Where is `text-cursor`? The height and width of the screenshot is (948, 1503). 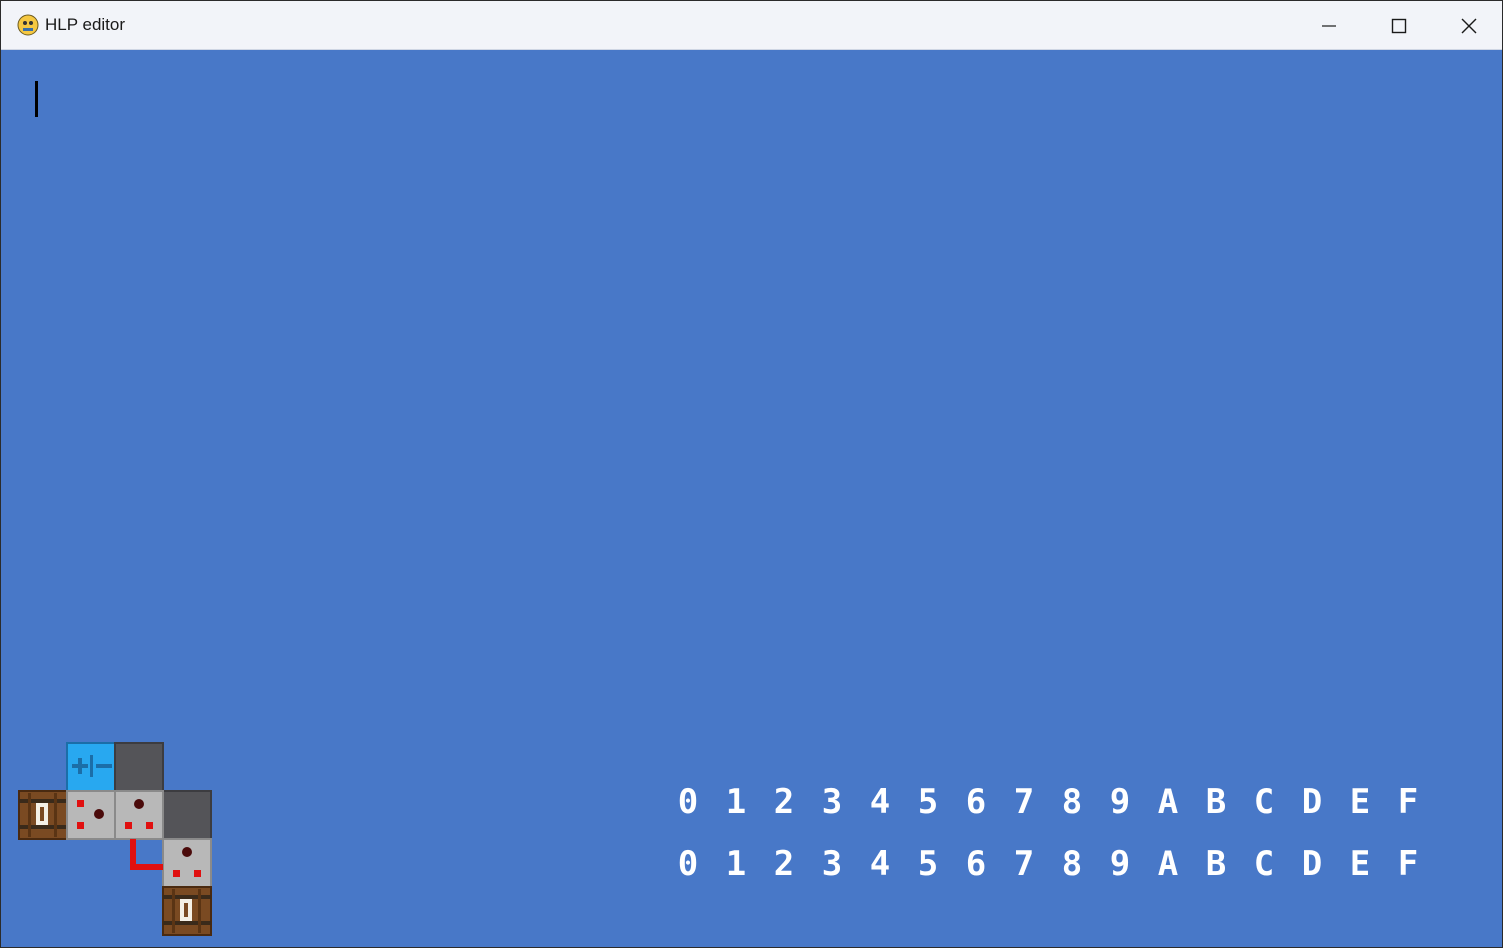 text-cursor is located at coordinates (36, 99).